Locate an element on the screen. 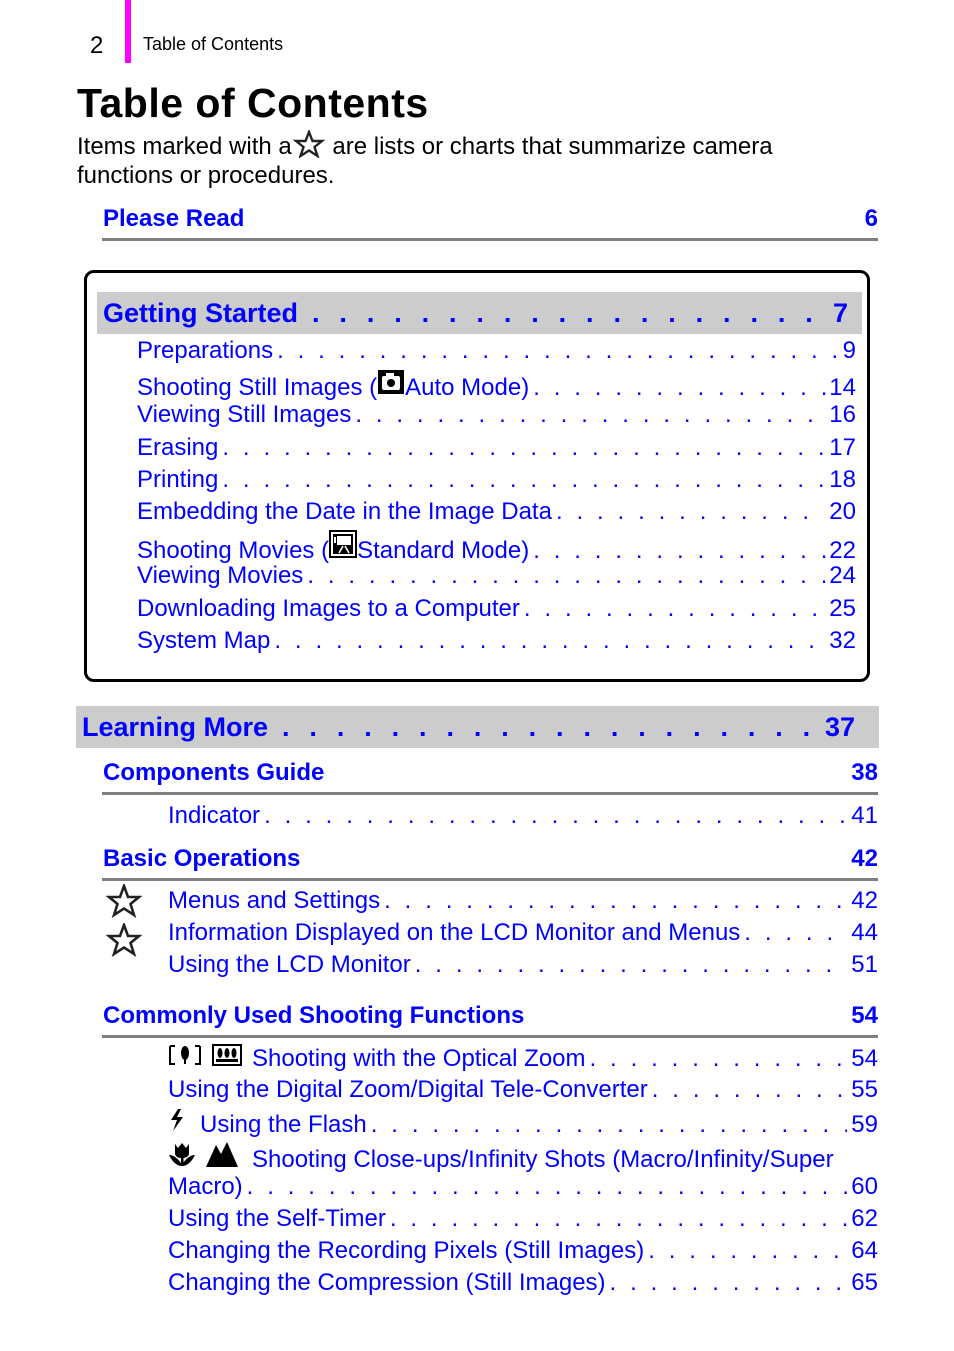  section-page: 6 is located at coordinates (871, 219).